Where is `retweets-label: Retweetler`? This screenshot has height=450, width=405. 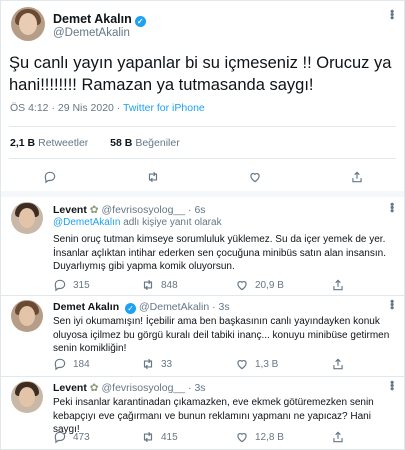 retweets-label: Retweetler is located at coordinates (63, 143).